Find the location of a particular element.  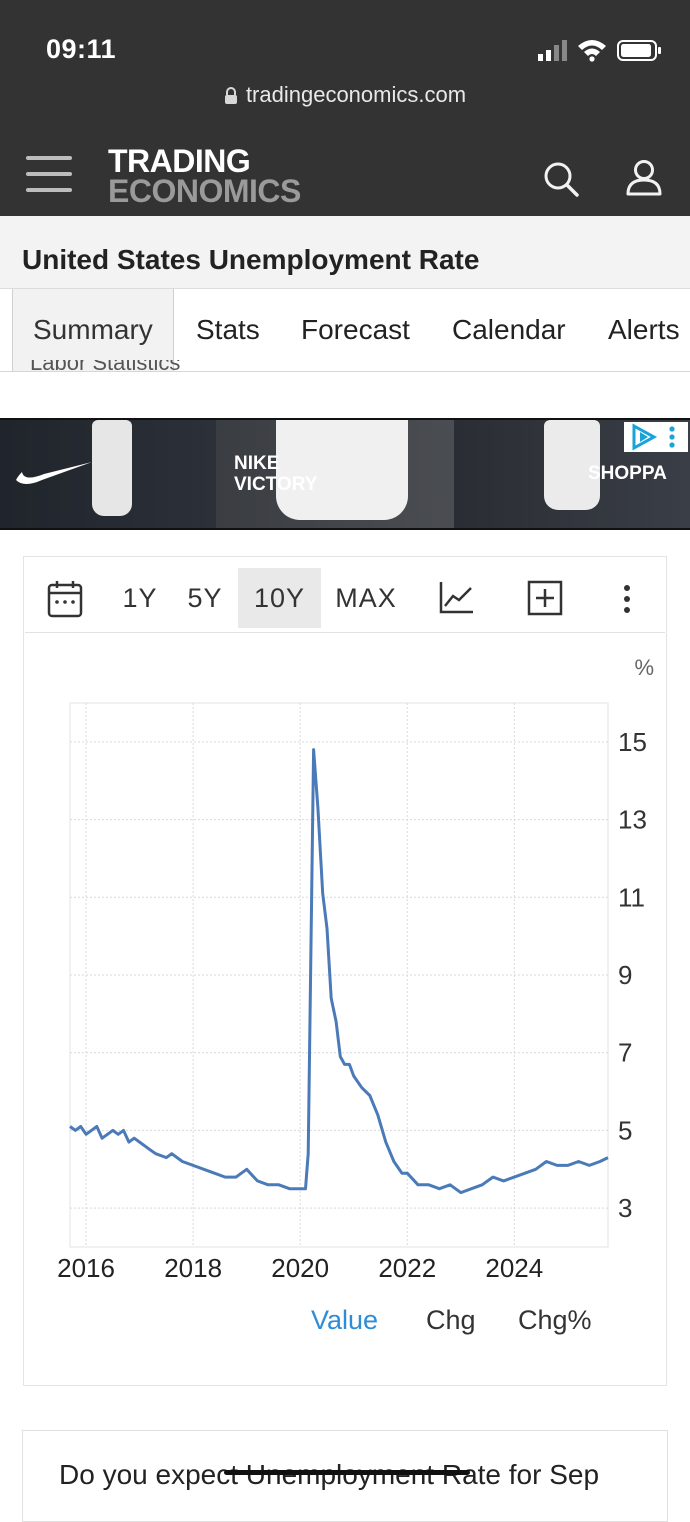

url-text: tradingeconomics.com is located at coordinates (356, 94).